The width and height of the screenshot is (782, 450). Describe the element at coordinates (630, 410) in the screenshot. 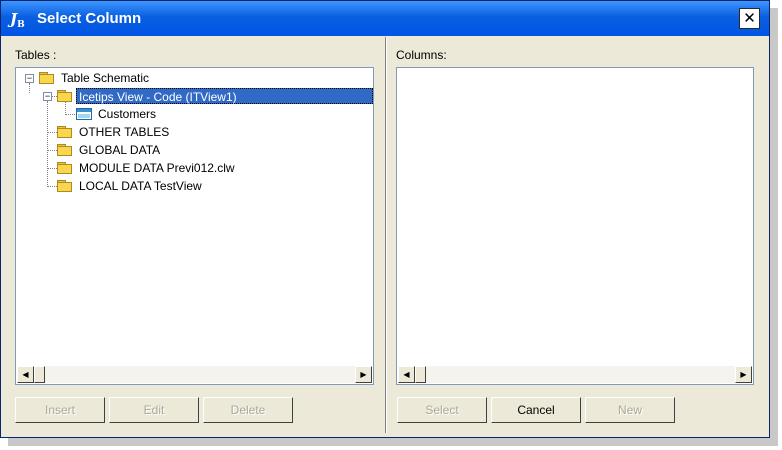

I see `new-button: New` at that location.